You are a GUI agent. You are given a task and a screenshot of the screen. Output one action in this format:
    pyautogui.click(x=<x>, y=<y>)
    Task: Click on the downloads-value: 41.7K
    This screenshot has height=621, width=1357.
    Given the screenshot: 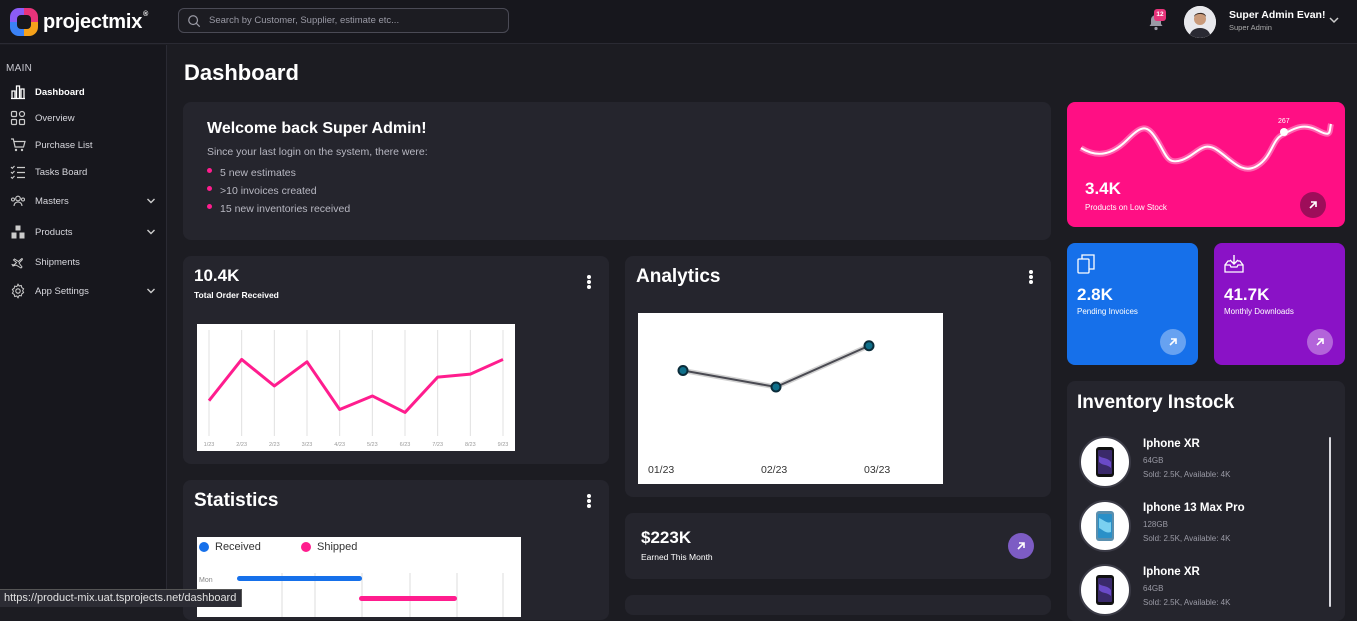 What is the action you would take?
    pyautogui.click(x=1246, y=295)
    